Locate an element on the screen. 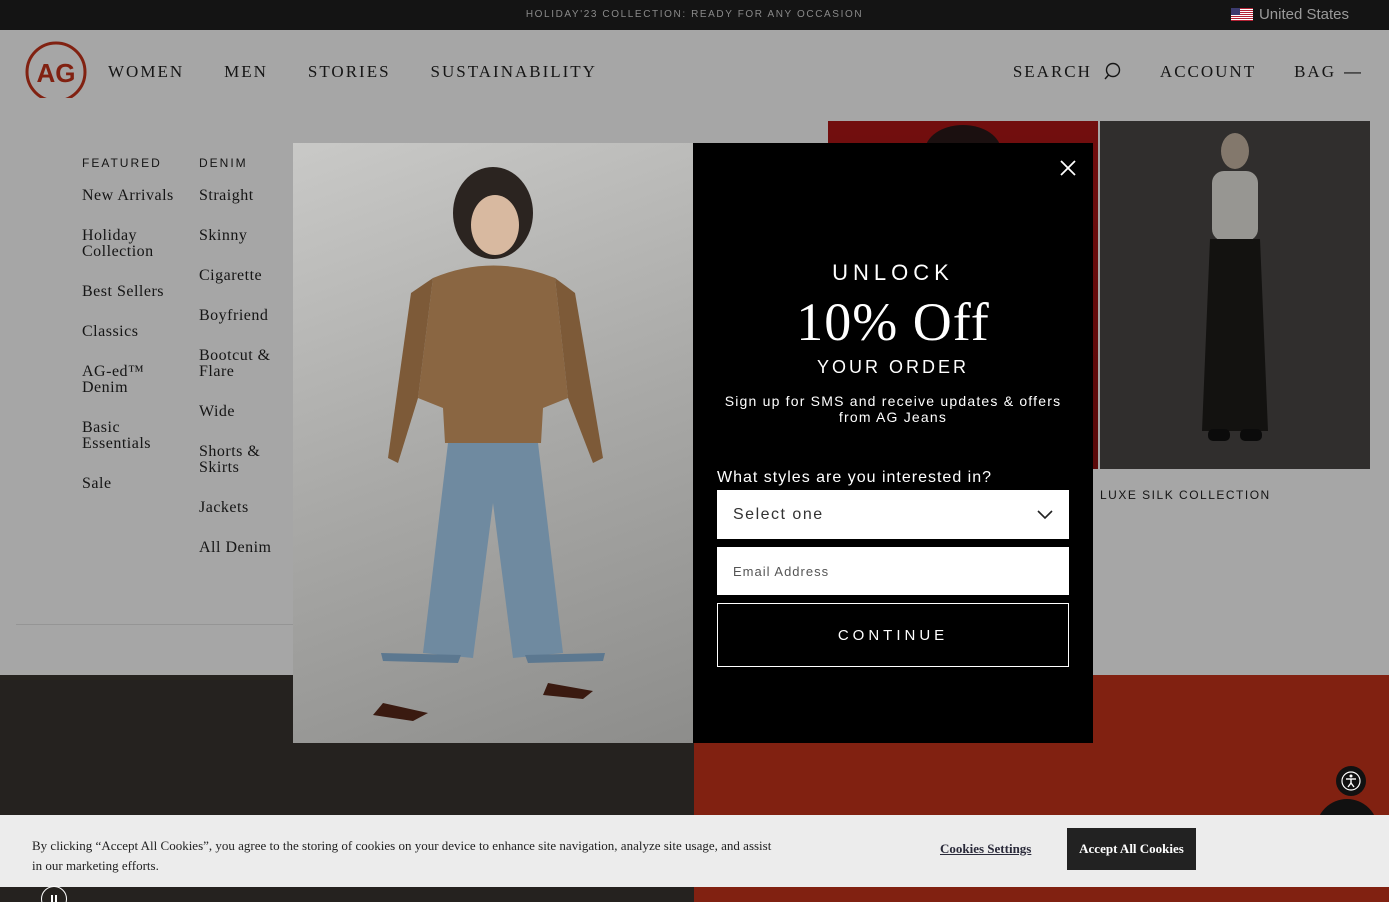 This screenshot has width=1389, height=902. region-selector: United States is located at coordinates (1289, 14).